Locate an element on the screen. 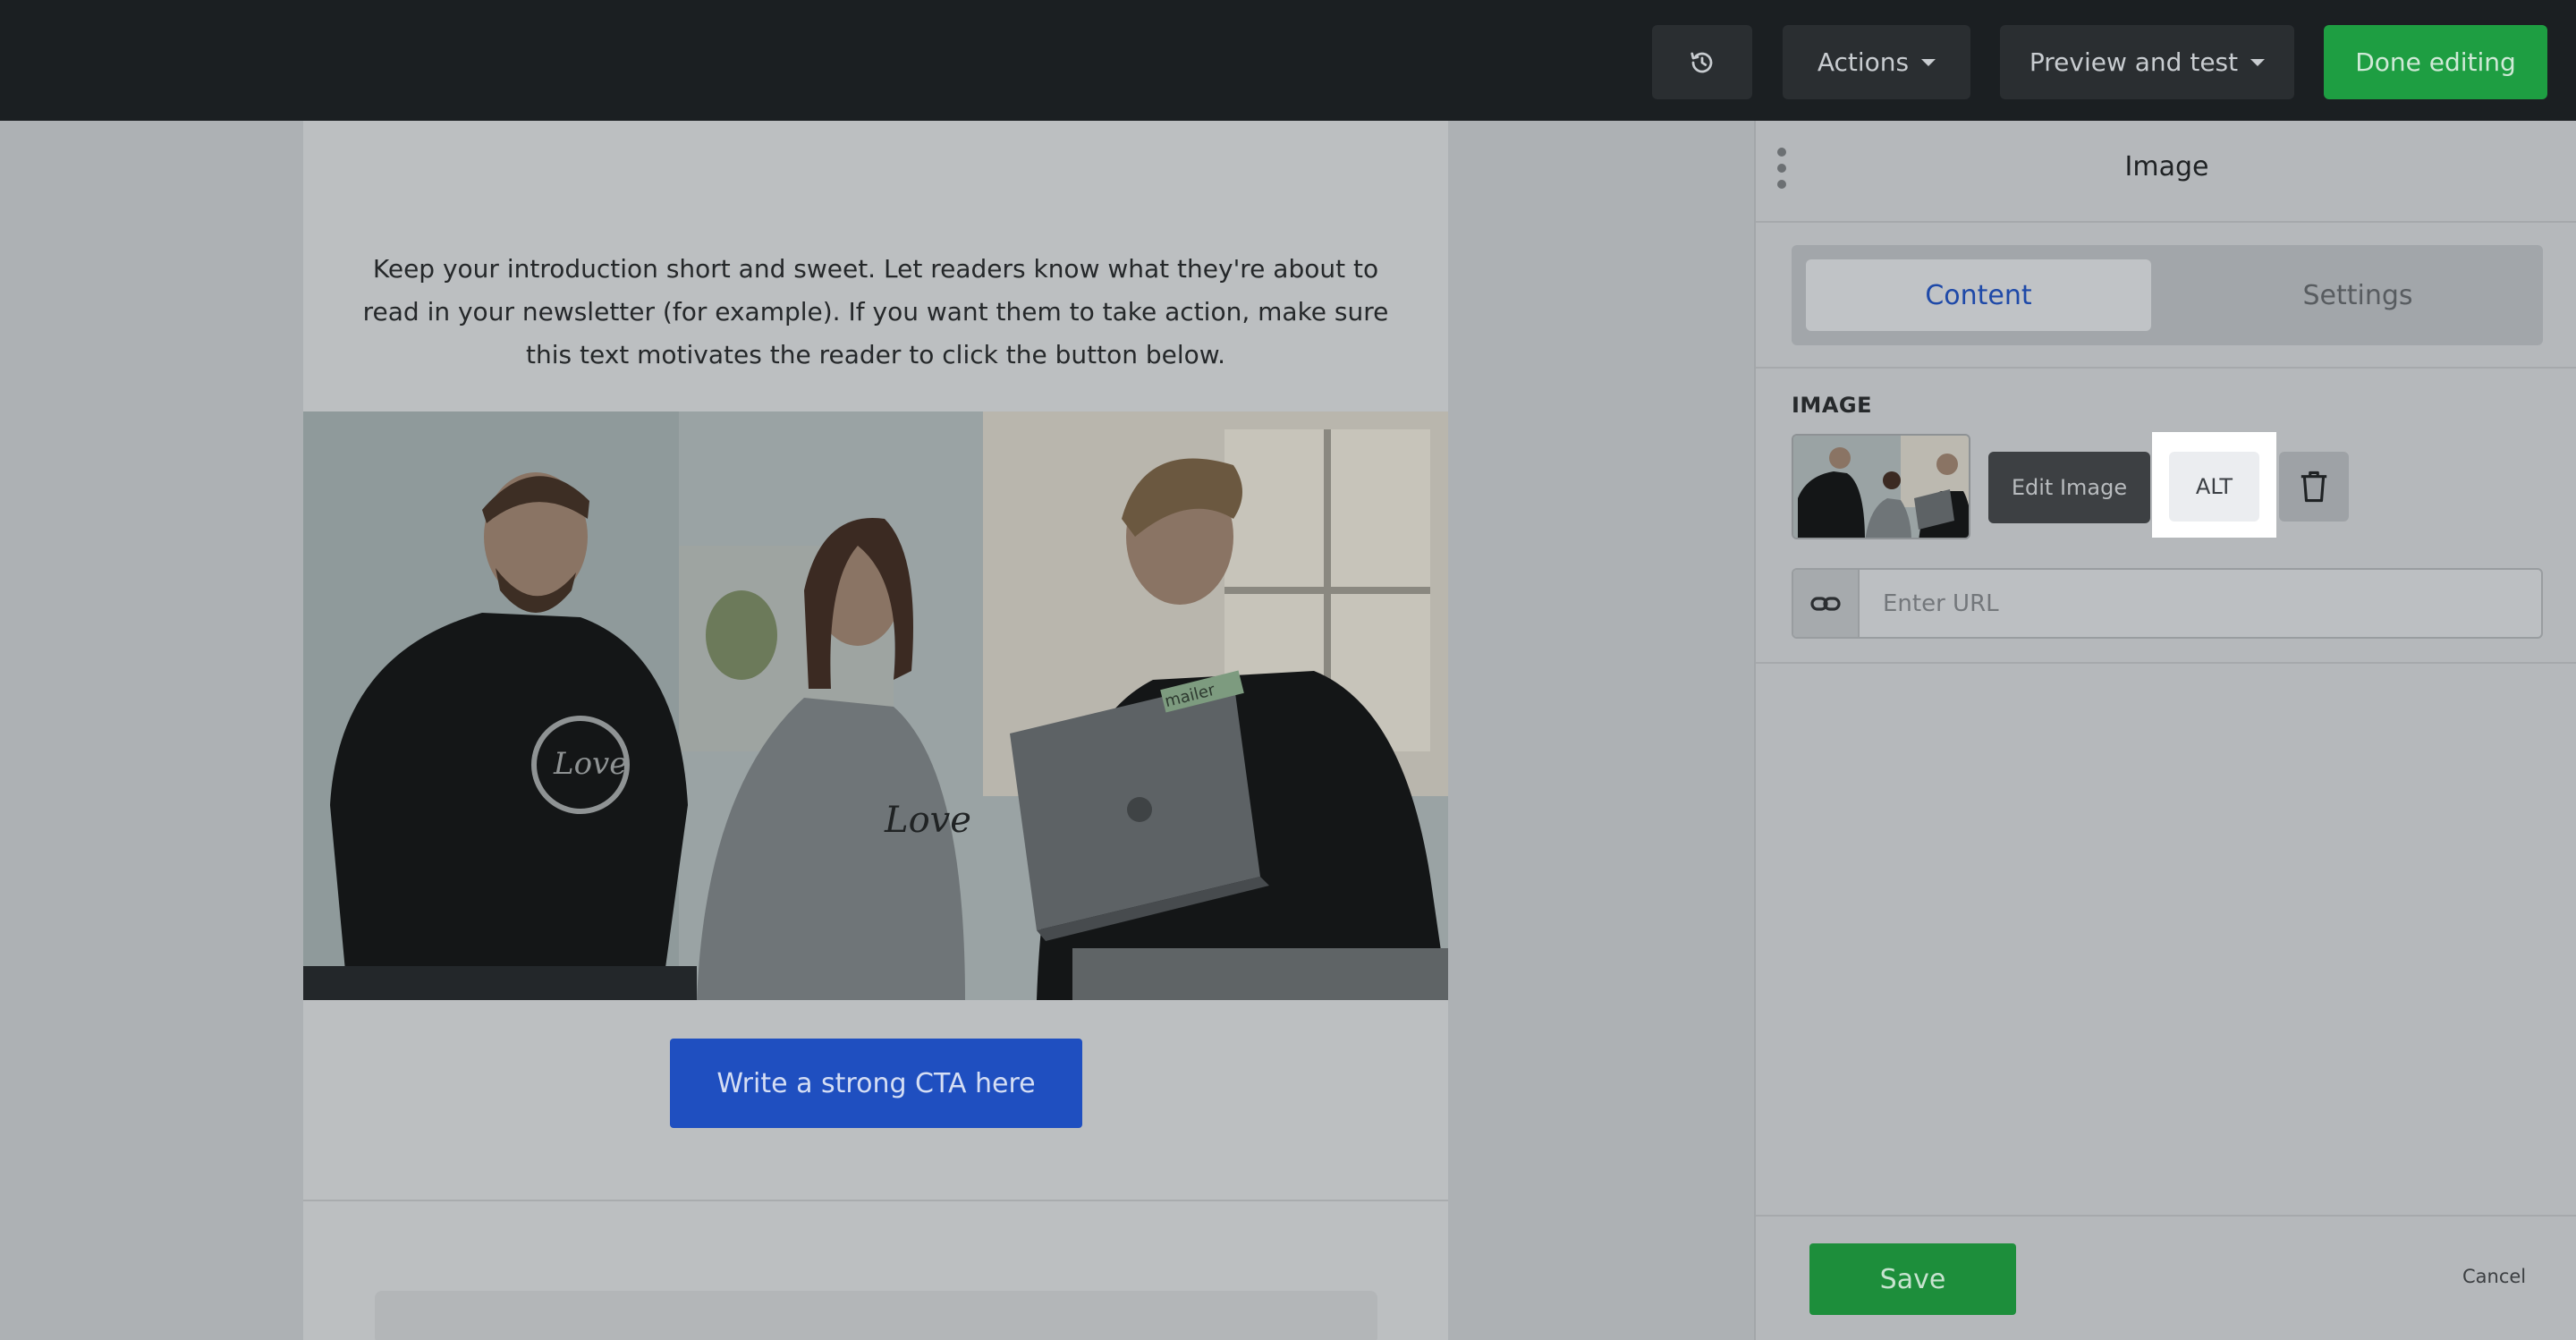 This screenshot has height=1340, width=2576. panel-tabs: Content Settings is located at coordinates (2167, 295).